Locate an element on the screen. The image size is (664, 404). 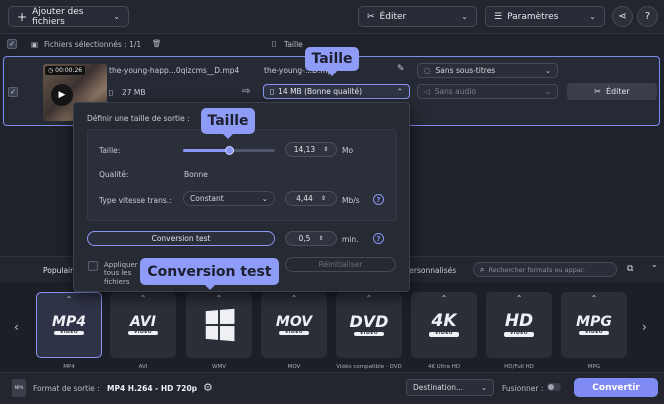
test-conversion-label: Conversion test is located at coordinates (181, 238).